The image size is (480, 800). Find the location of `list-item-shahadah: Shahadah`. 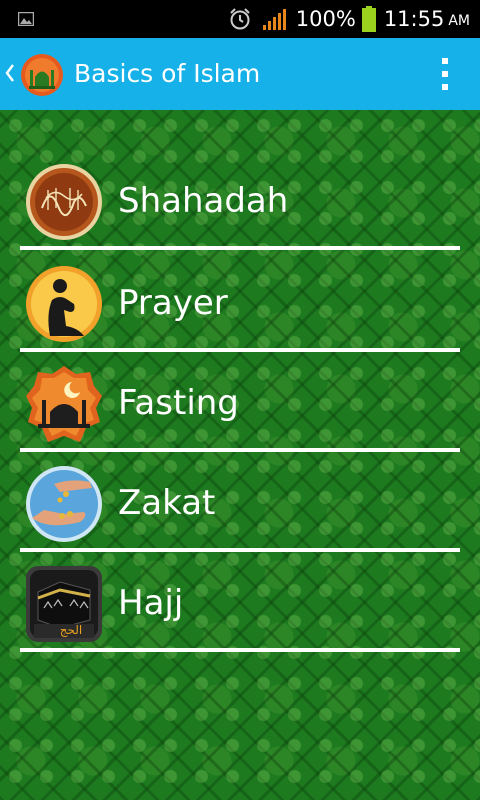

list-item-shahadah: Shahadah is located at coordinates (240, 200).